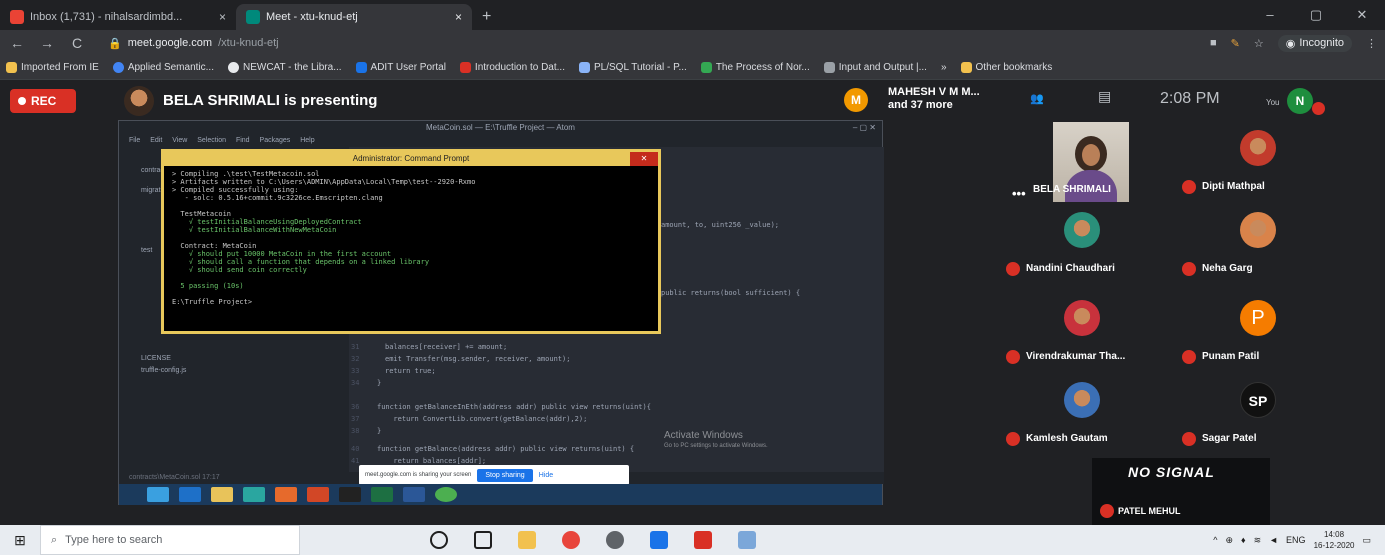 Image resolution: width=1385 pixels, height=555 pixels. Describe the element at coordinates (500, 494) in the screenshot. I see `shared-taskbar` at that location.